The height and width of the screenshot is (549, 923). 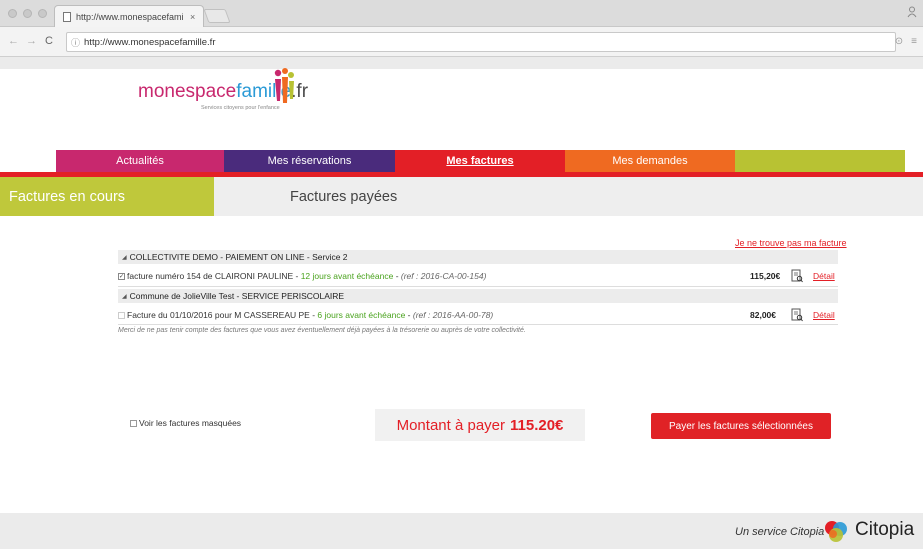 I want to click on nav-mes-demandes: Mes demandes, so click(x=650, y=161).